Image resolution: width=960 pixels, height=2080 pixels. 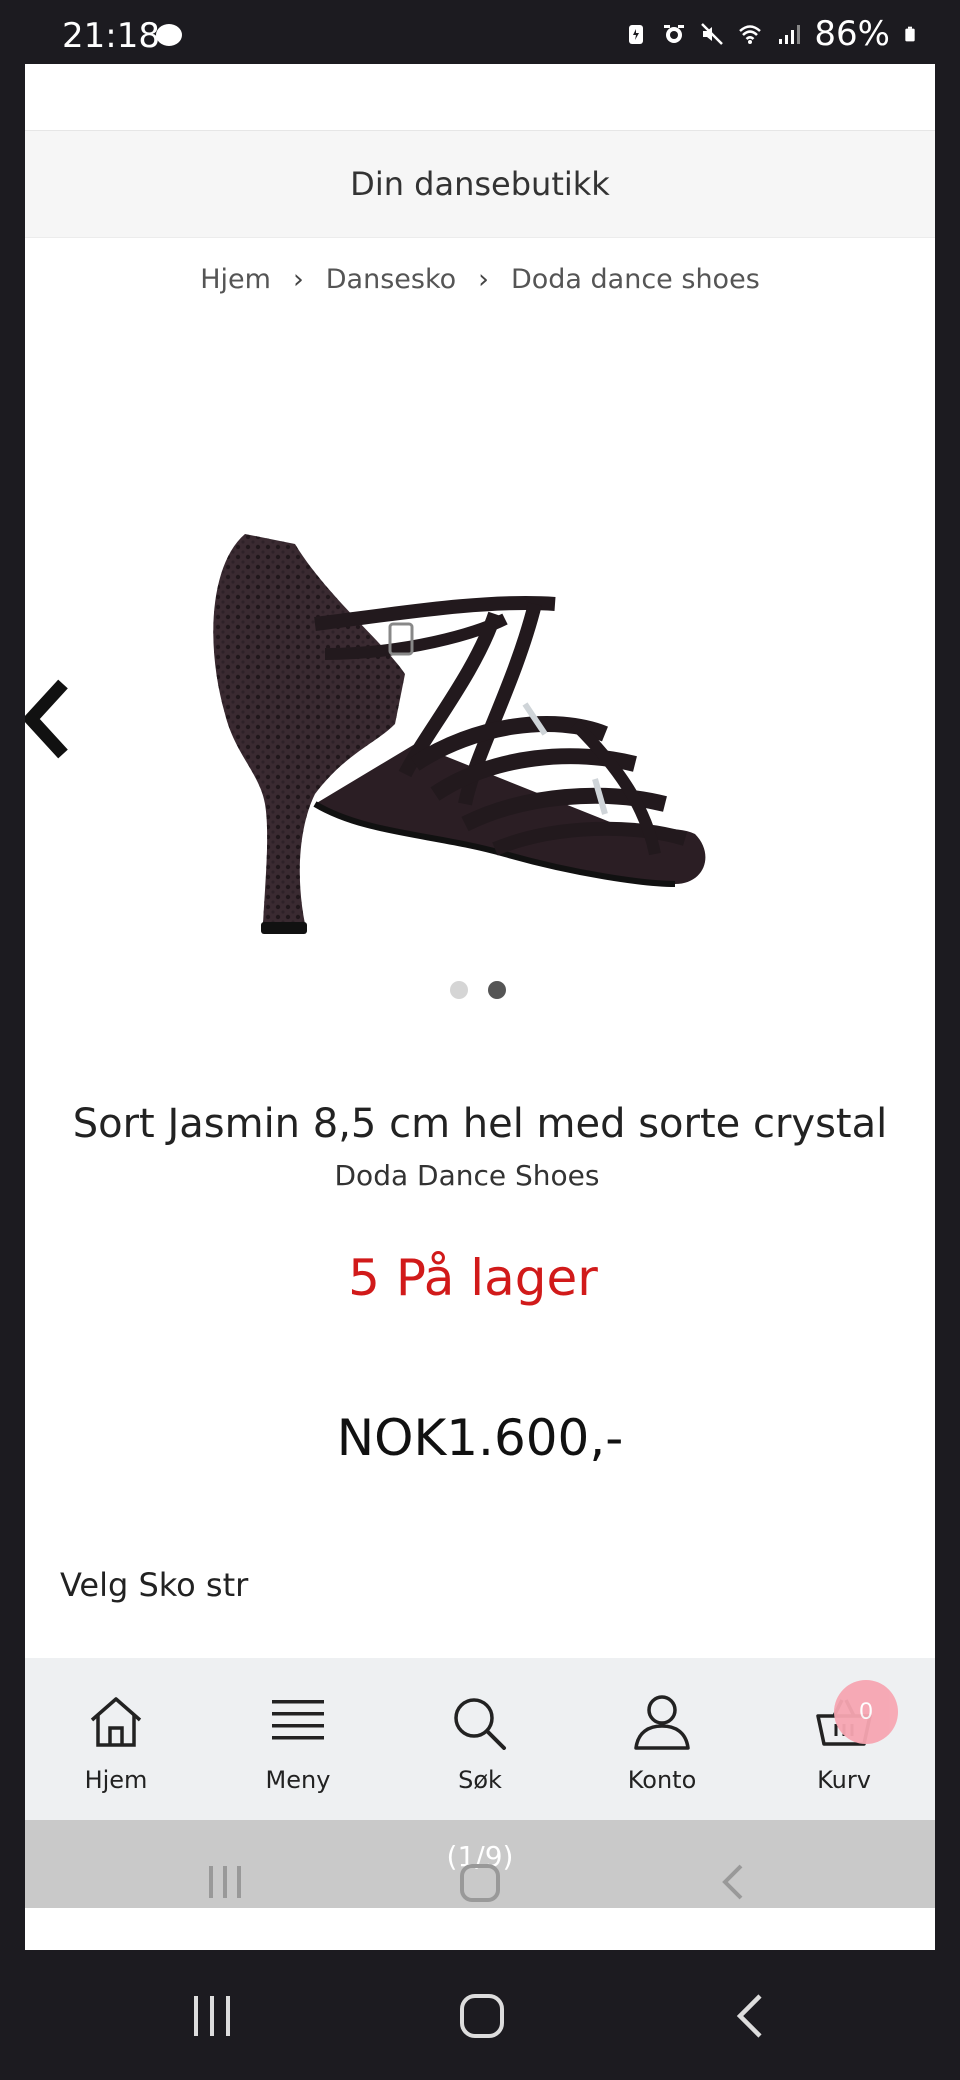 What do you see at coordinates (298, 1780) in the screenshot?
I see `nav-menu-label: Meny` at bounding box center [298, 1780].